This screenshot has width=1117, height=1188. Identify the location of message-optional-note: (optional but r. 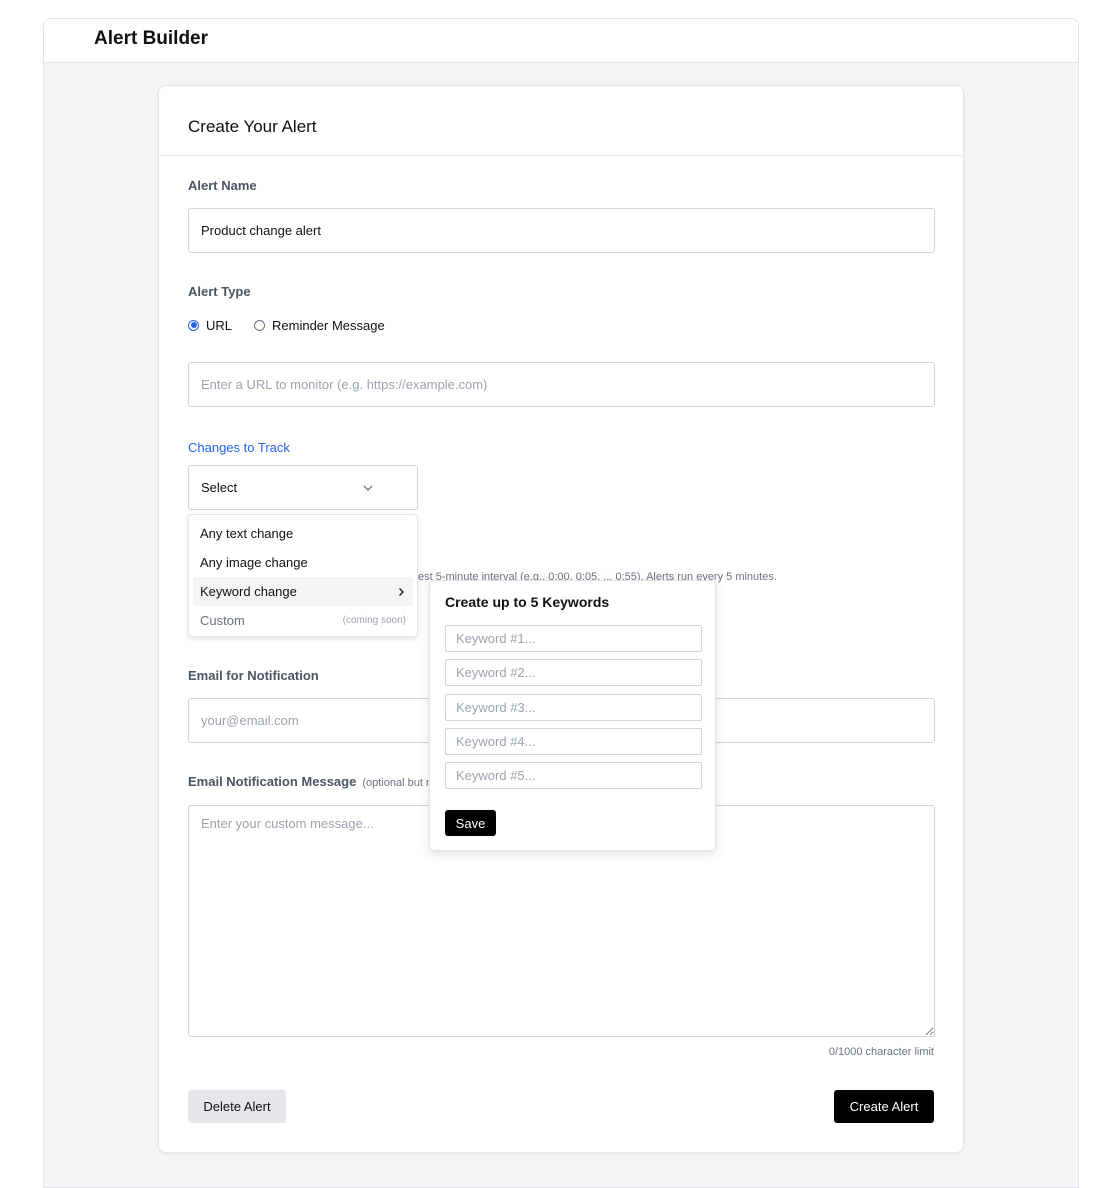
(396, 783).